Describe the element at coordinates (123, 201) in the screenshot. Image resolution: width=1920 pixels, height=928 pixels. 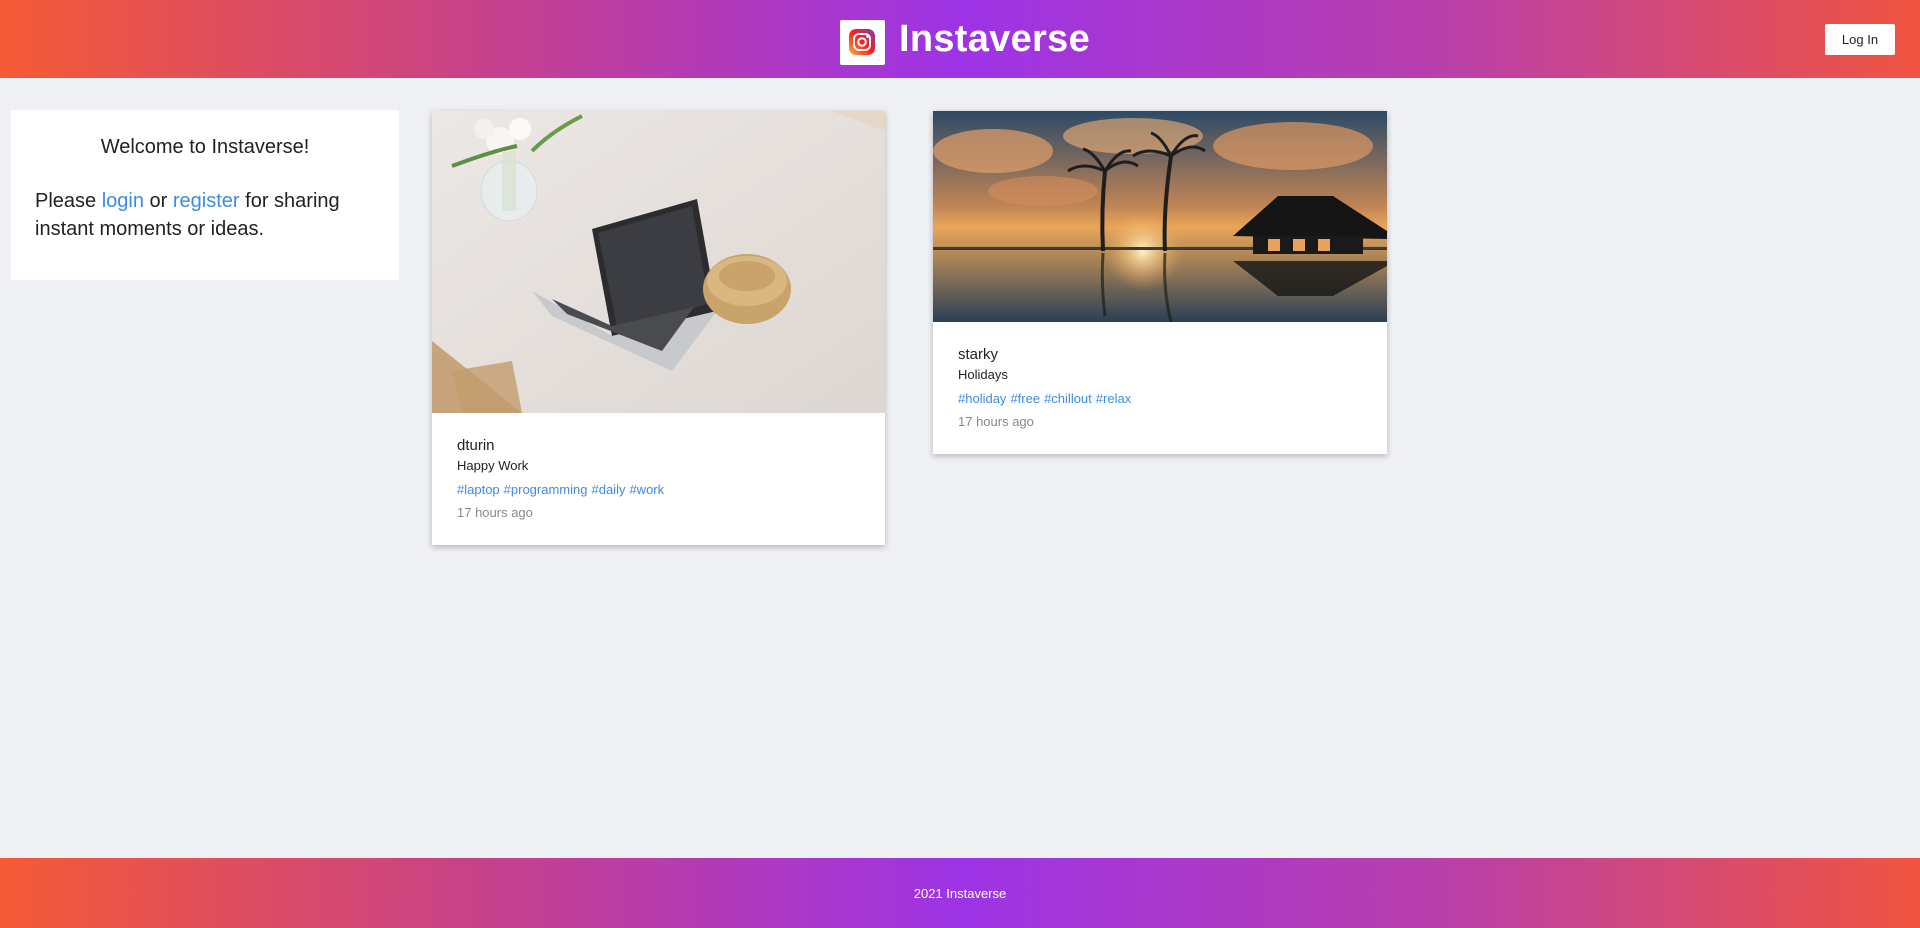
I see `login-link: login` at that location.